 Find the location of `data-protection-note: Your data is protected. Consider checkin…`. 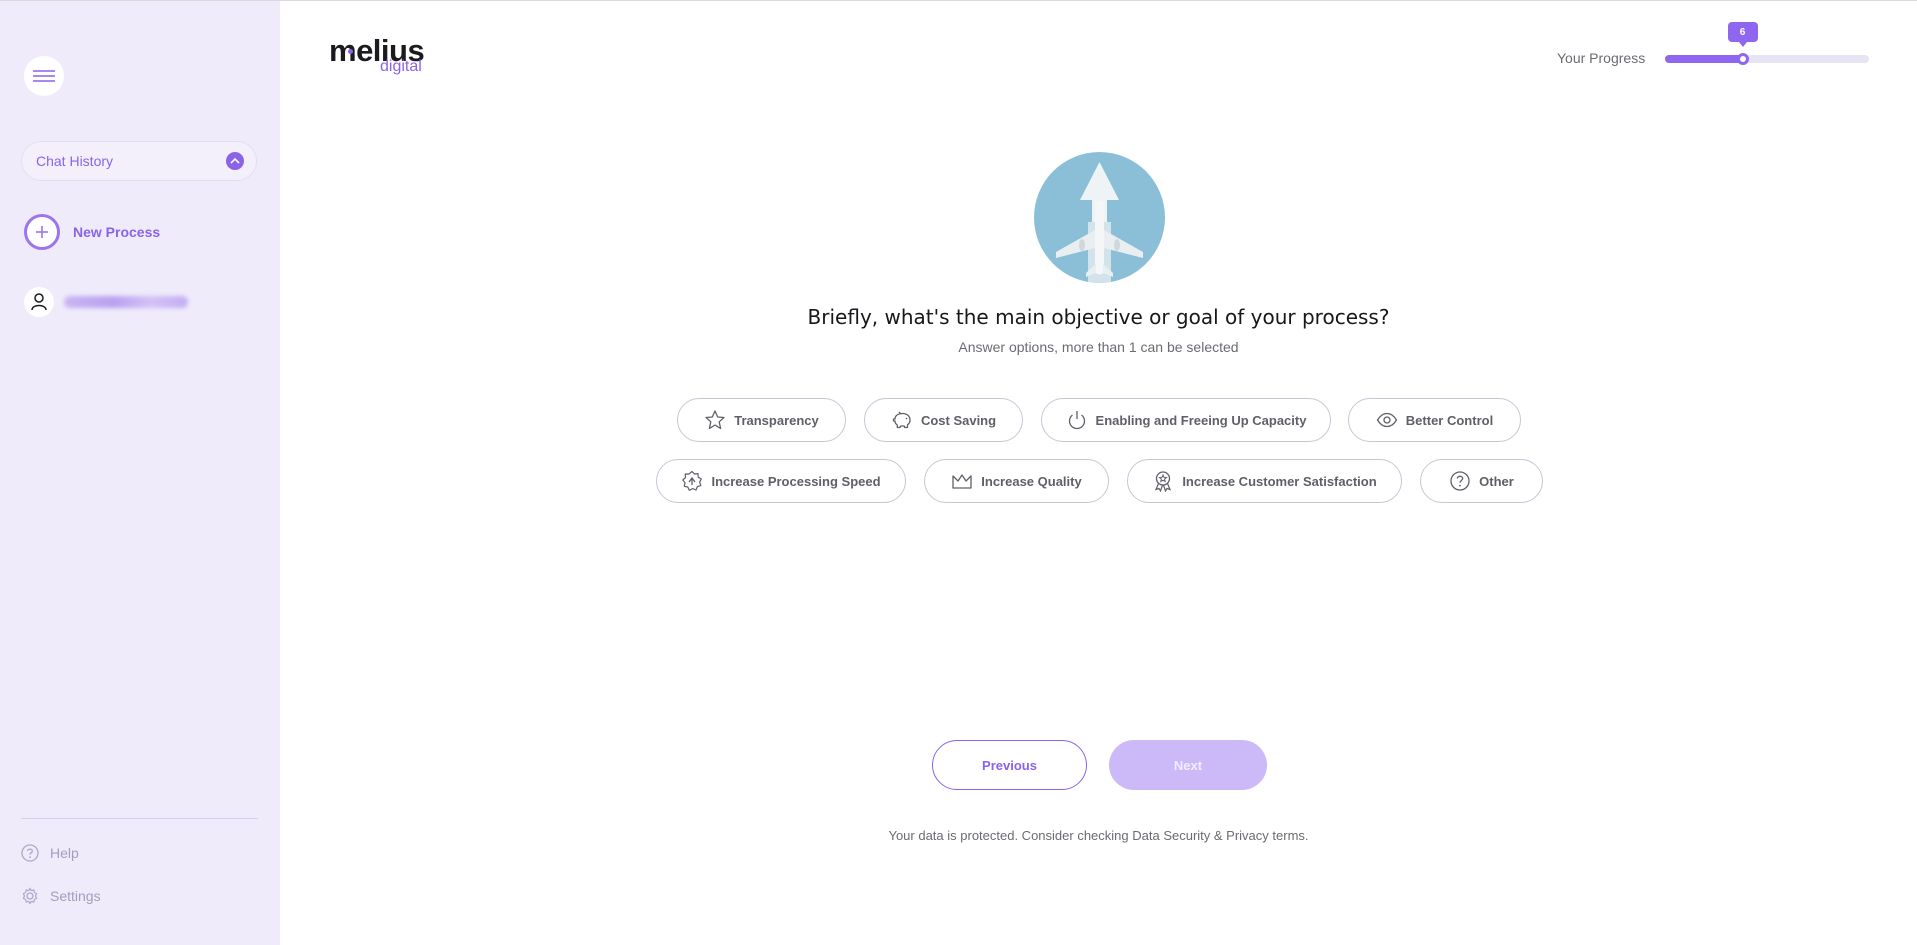

data-protection-note: Your data is protected. Consider checkin… is located at coordinates (1098, 835).